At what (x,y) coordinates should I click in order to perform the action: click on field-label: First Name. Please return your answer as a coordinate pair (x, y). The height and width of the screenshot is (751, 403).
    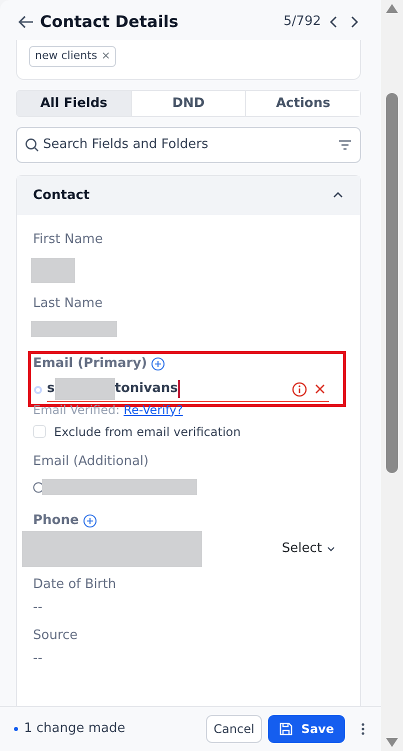
    Looking at the image, I should click on (68, 240).